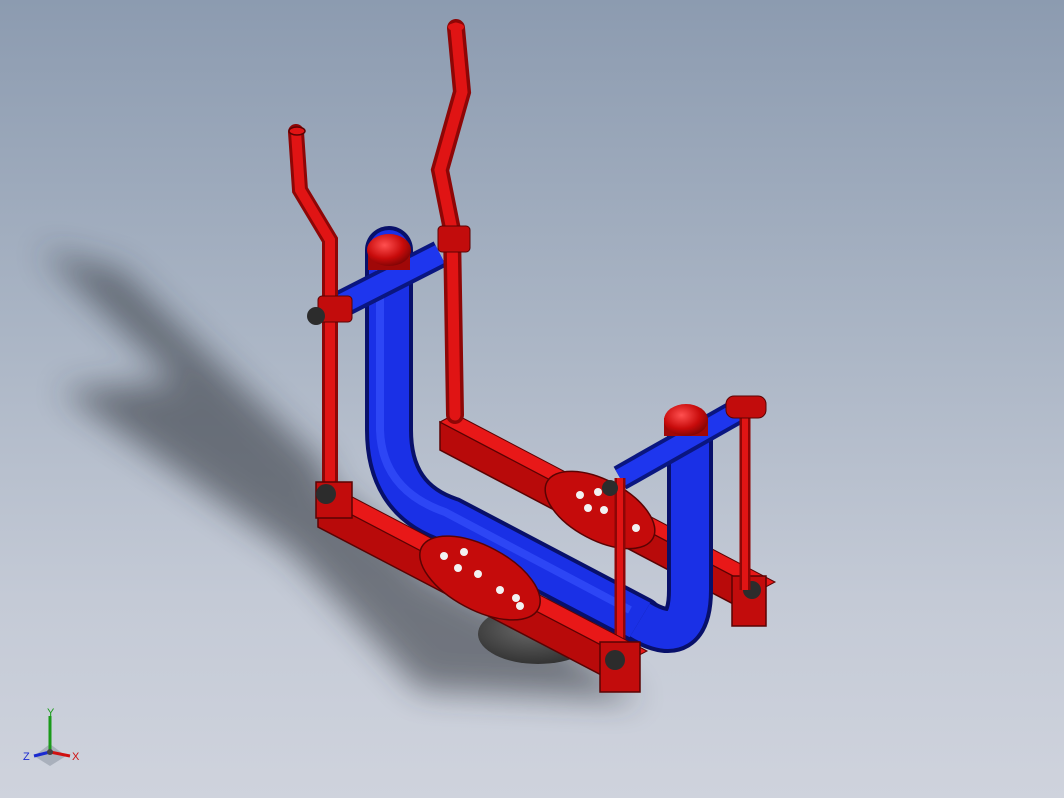 This screenshot has height=798, width=1064. I want to click on pivot-collar-left, so click(330, 310).